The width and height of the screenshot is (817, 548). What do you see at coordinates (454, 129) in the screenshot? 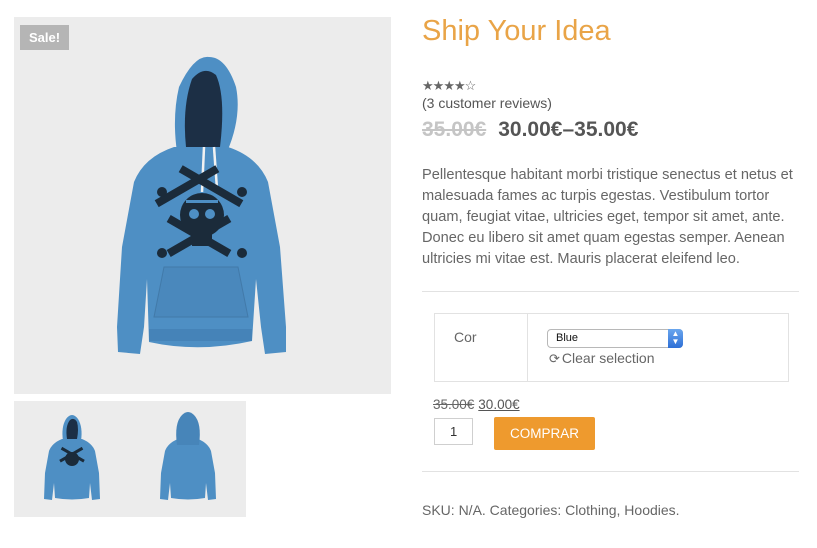
I see `price-old: 35.00€` at bounding box center [454, 129].